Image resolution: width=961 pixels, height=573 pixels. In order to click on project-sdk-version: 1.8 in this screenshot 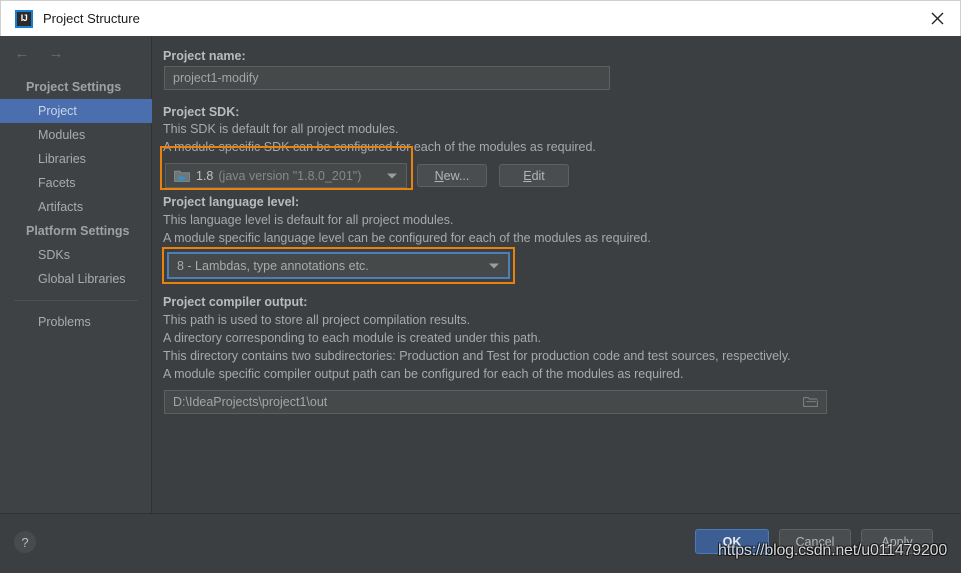, I will do `click(205, 175)`.